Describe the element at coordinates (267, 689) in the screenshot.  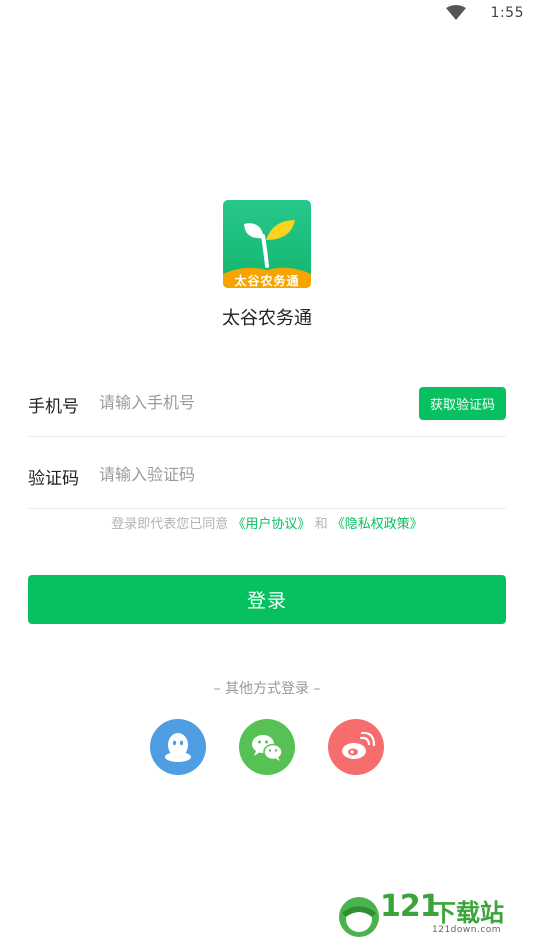
I see `other-login-label: – 其他方式登录 –` at that location.